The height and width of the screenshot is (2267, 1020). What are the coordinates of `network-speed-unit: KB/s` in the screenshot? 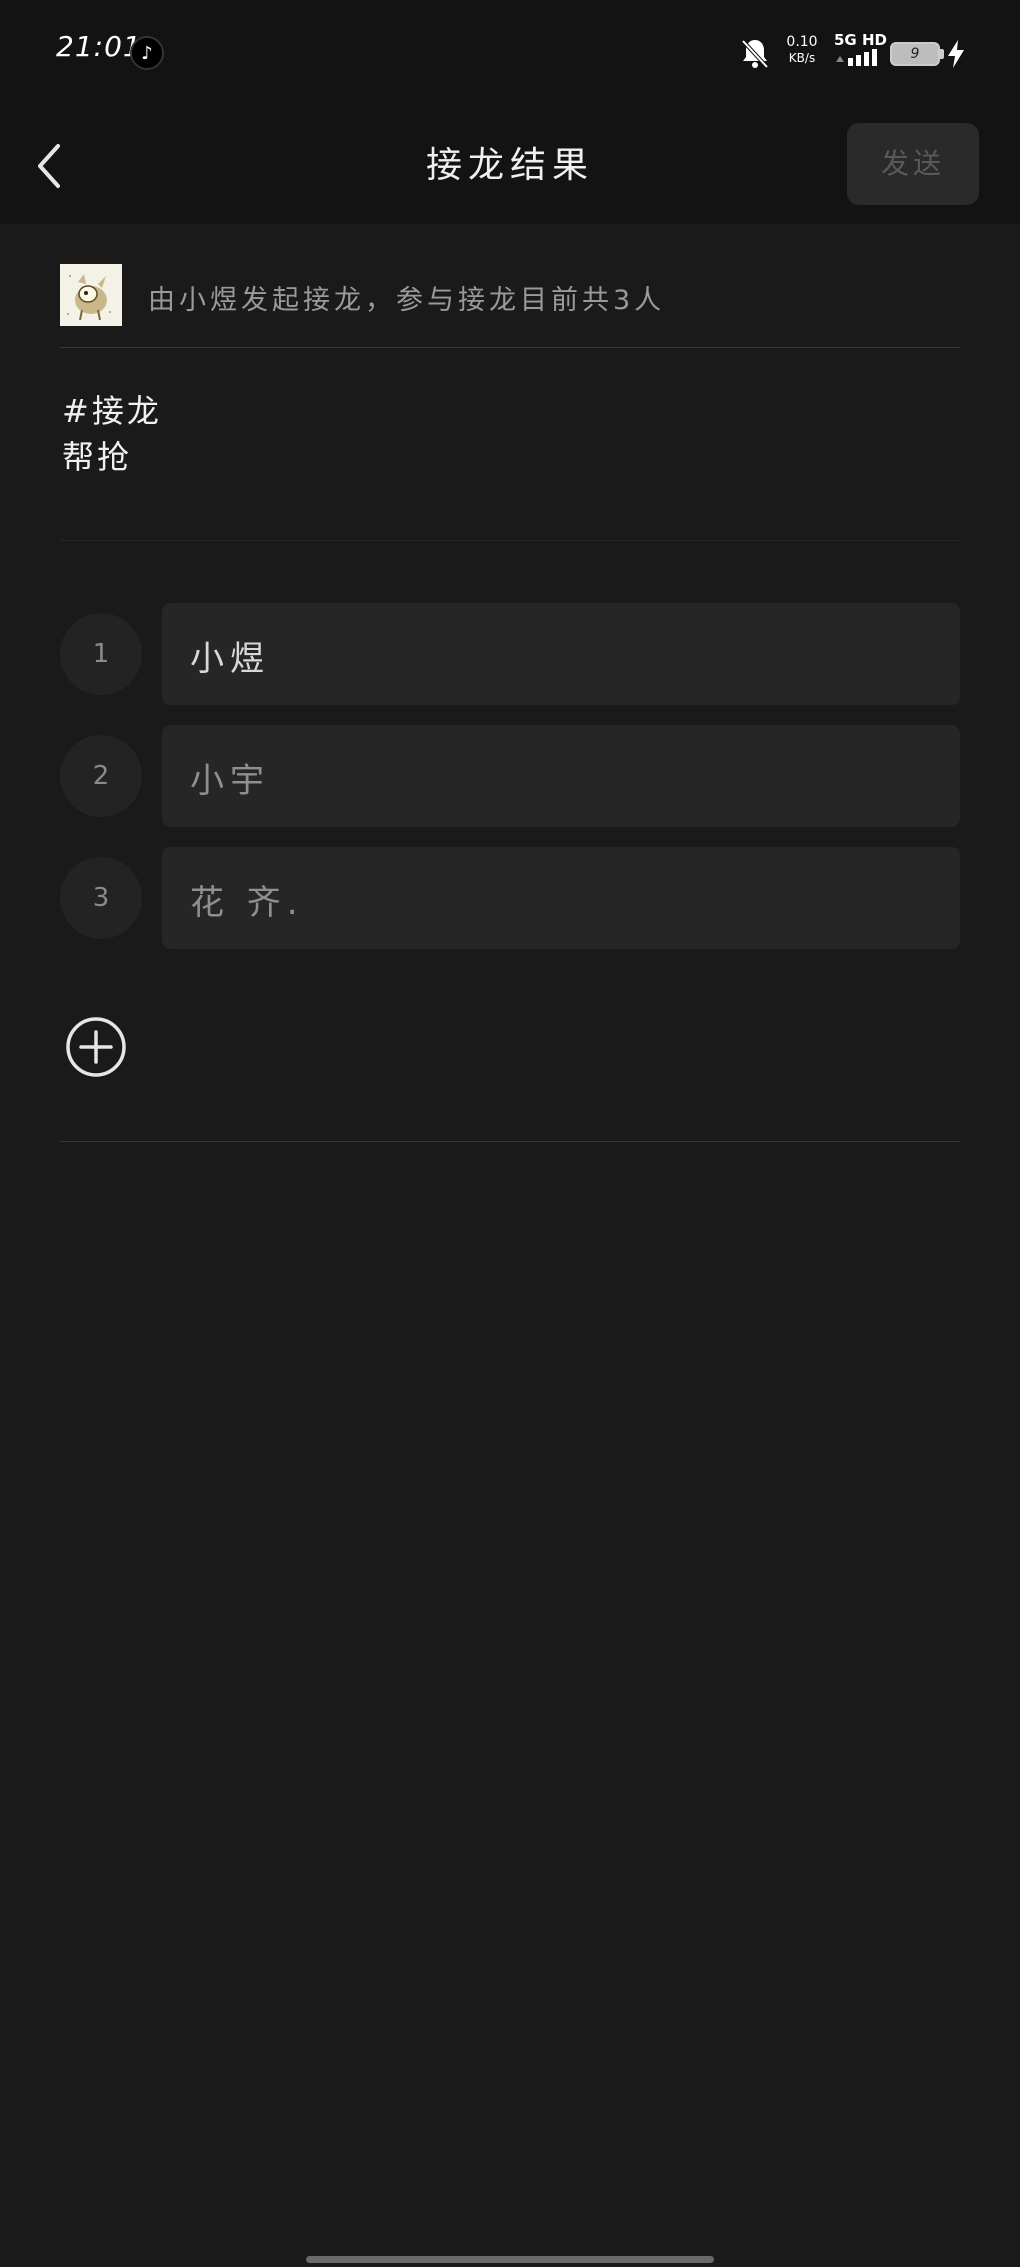 It's located at (802, 58).